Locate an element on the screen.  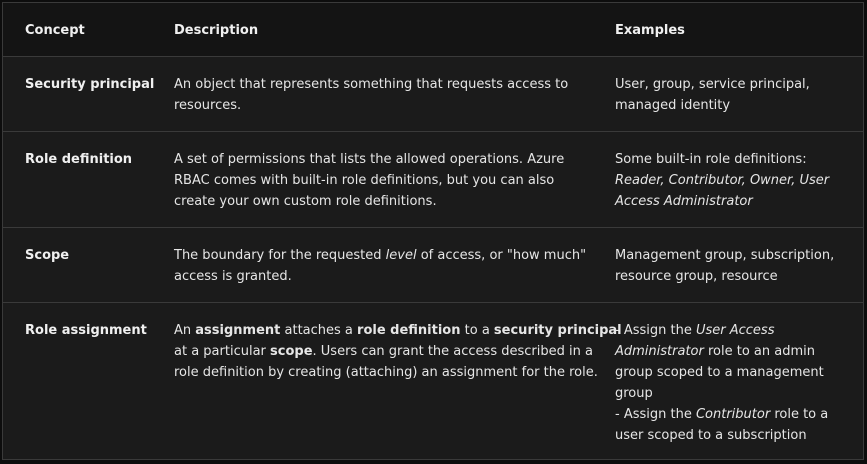
text-segment: An is located at coordinates (185, 330).